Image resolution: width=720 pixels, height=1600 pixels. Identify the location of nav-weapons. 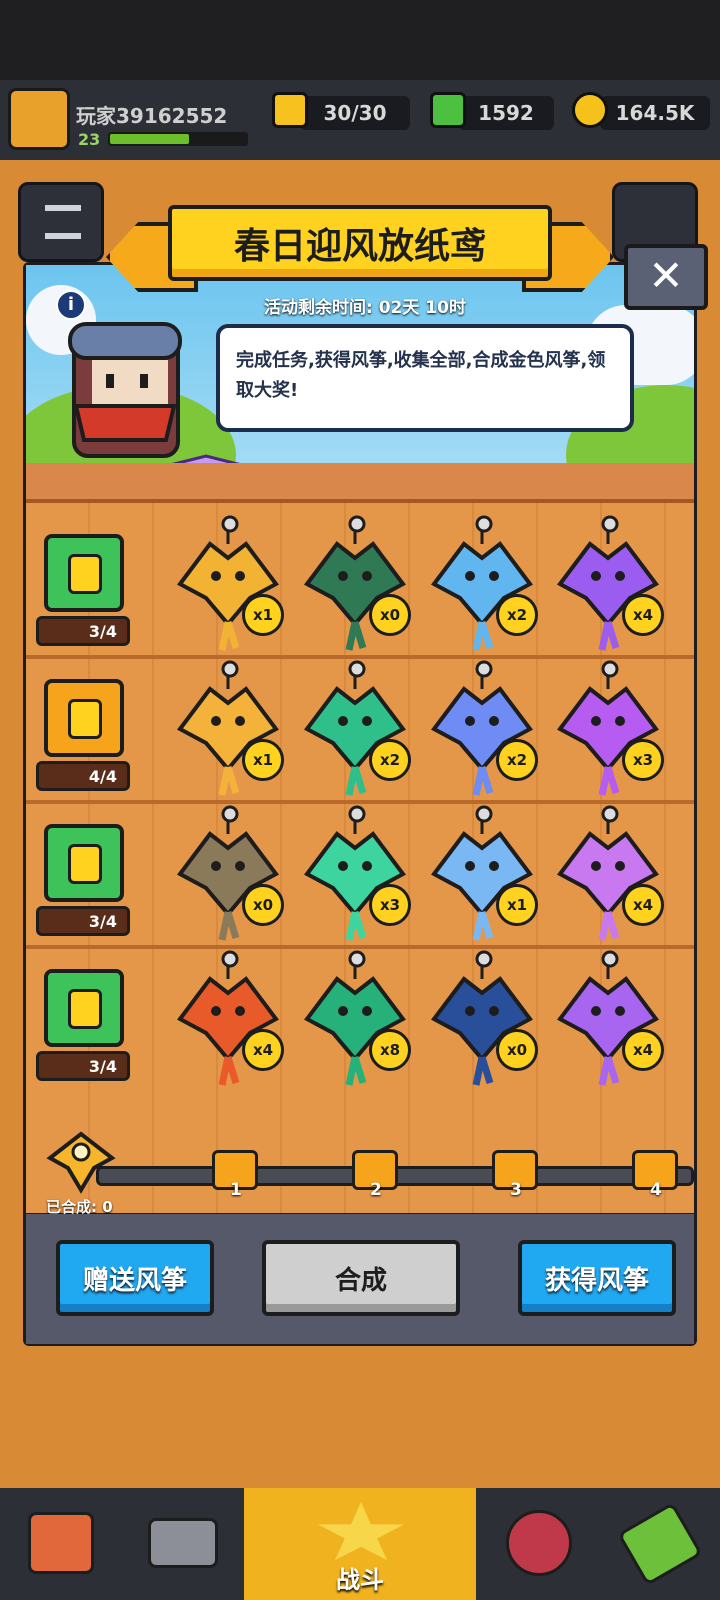
(182, 1544).